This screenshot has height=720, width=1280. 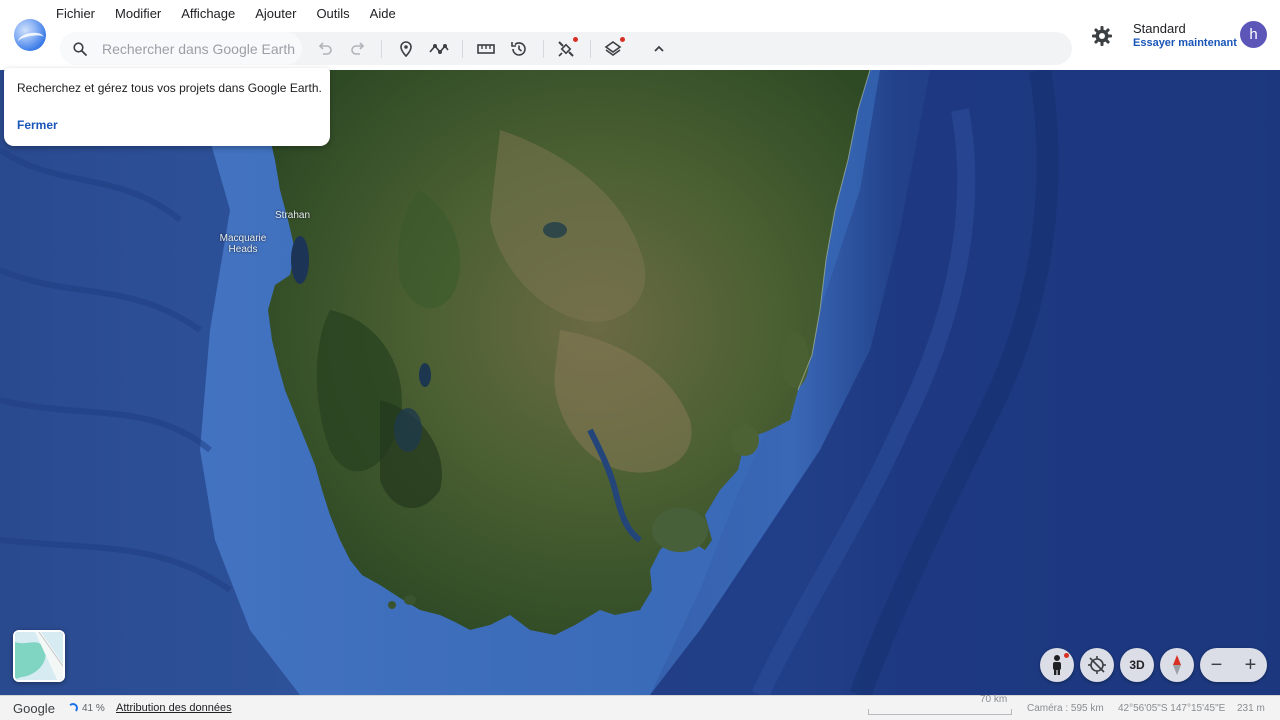 What do you see at coordinates (1065, 708) in the screenshot?
I see `camera-altitude: Caméra : 595 km` at bounding box center [1065, 708].